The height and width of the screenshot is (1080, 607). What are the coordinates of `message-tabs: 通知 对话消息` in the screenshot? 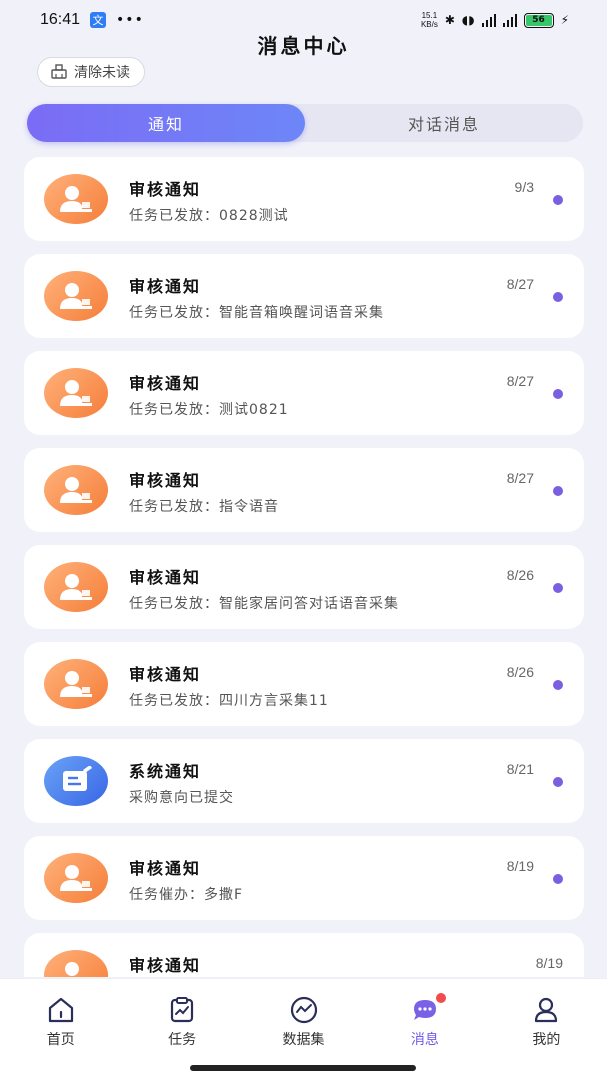 It's located at (305, 123).